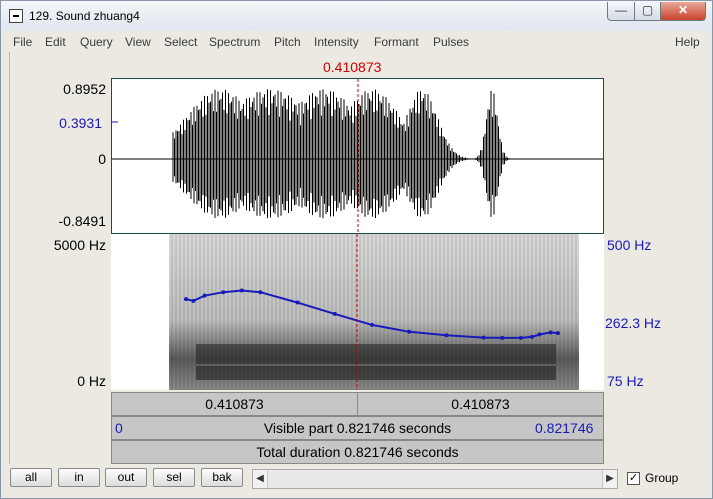  Describe the element at coordinates (336, 42) in the screenshot. I see `menu-intensity: Intensity` at that location.